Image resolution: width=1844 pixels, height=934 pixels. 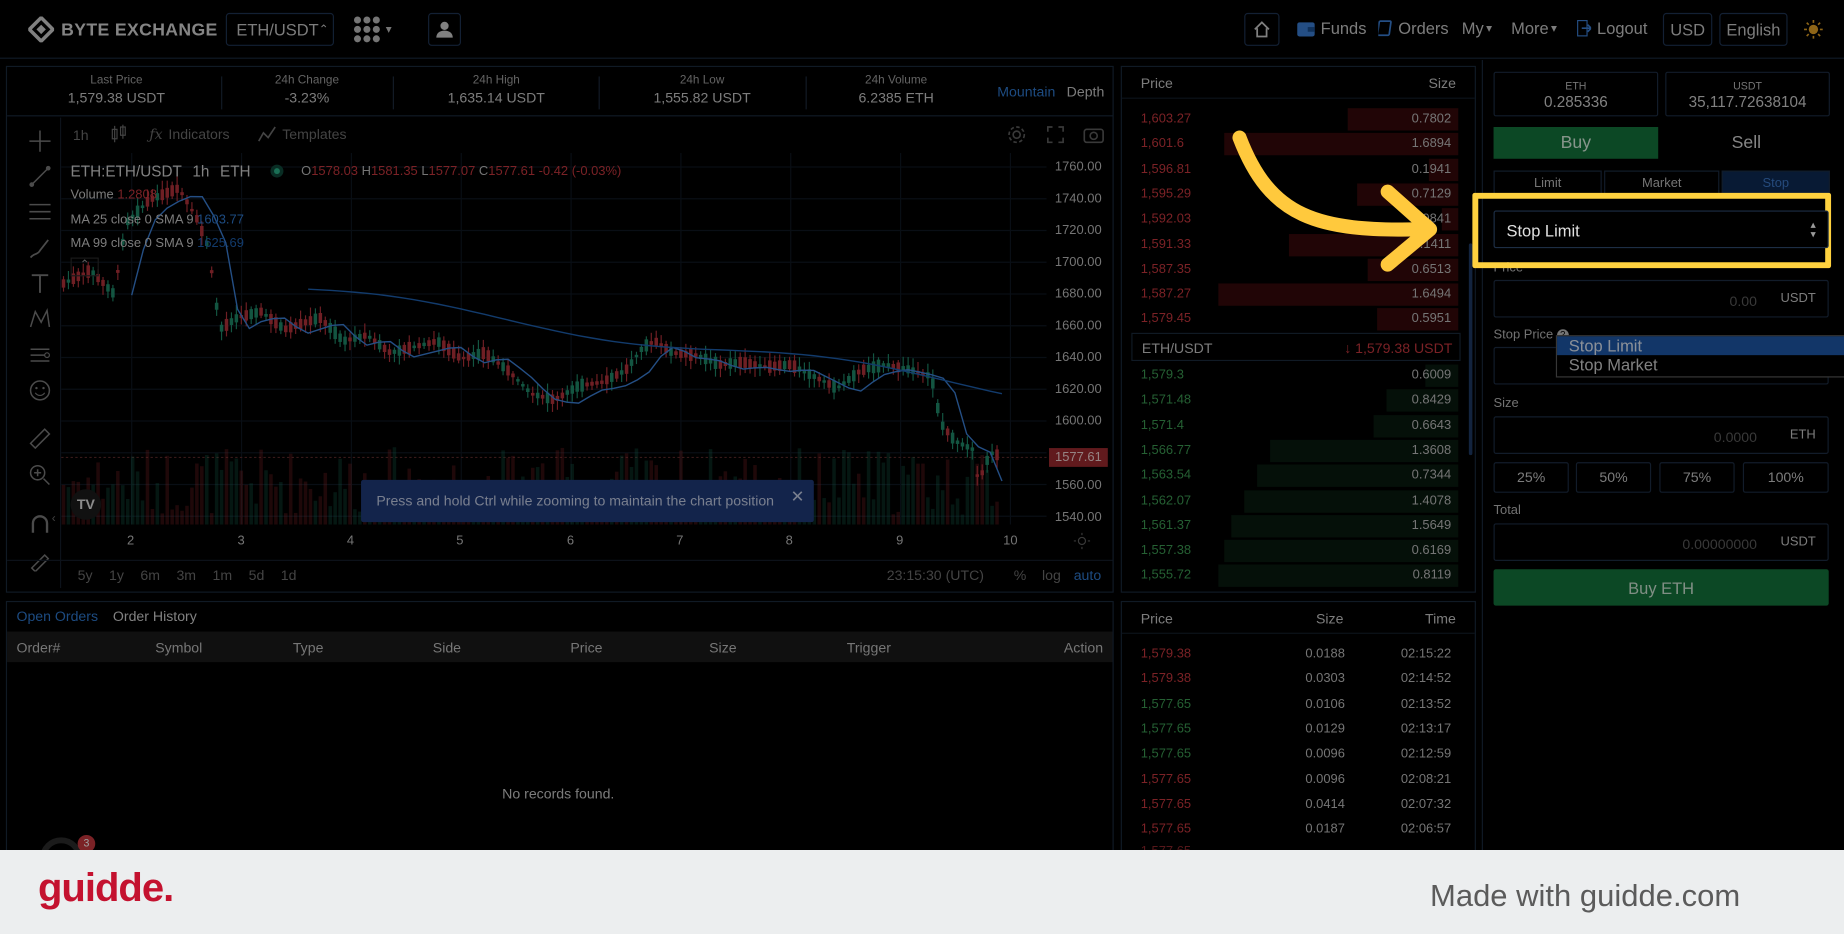 What do you see at coordinates (1531, 477) in the screenshot?
I see `percent-25-button: 25%` at bounding box center [1531, 477].